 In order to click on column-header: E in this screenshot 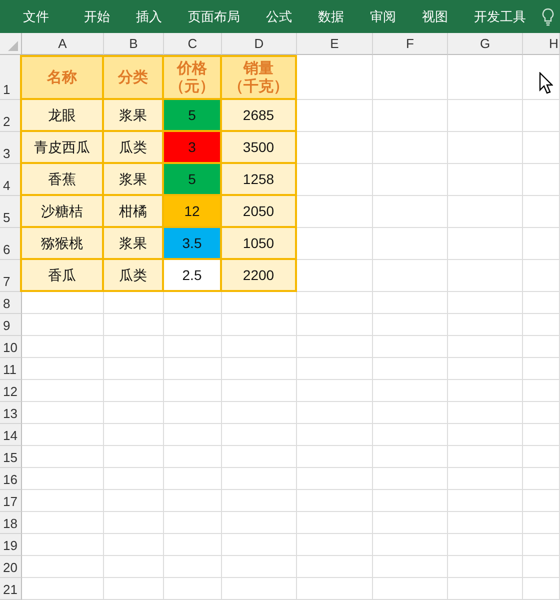, I will do `click(335, 44)`.